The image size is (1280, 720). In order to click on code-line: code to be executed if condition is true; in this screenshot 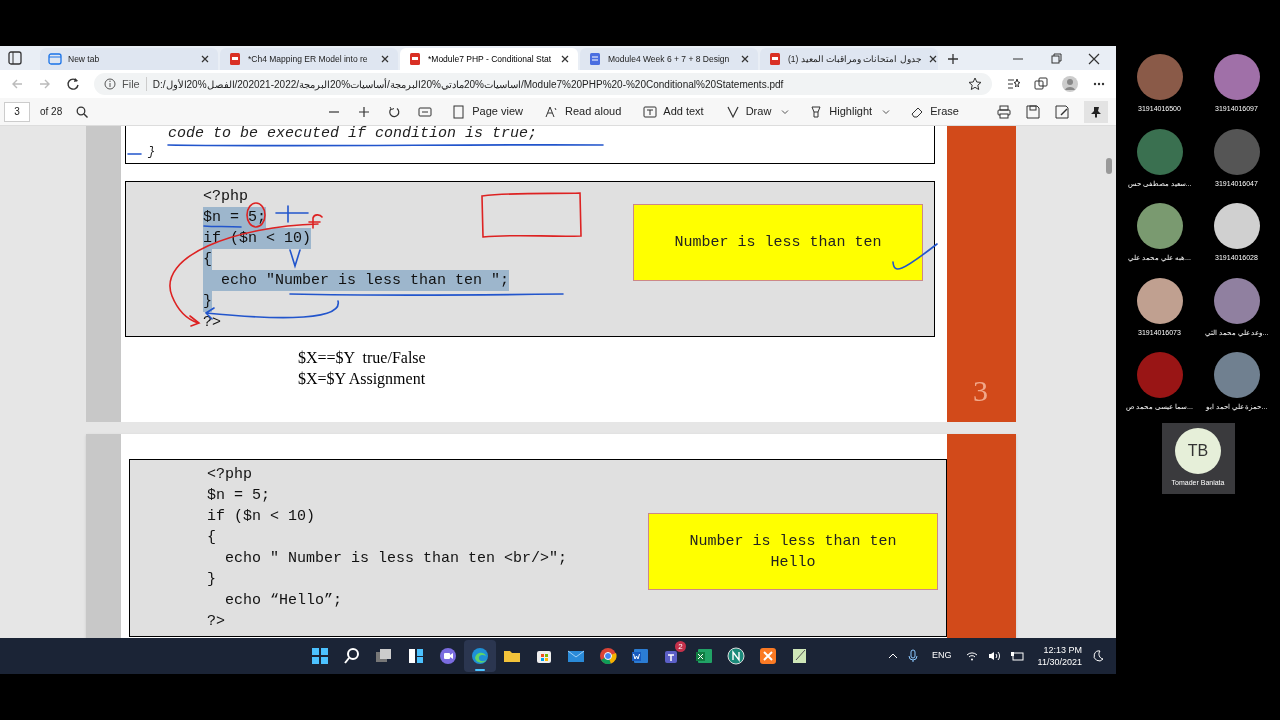, I will do `click(353, 134)`.